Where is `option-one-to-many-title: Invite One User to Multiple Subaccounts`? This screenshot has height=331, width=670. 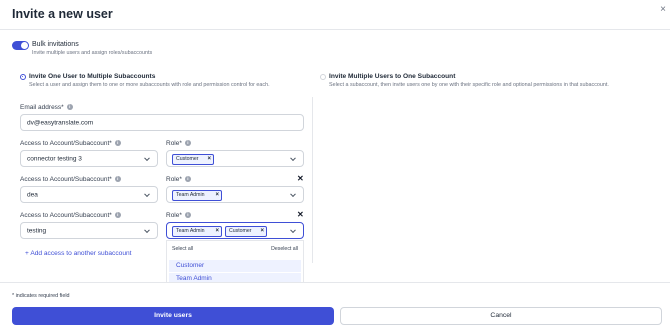
option-one-to-many-title: Invite One User to Multiple Subaccounts is located at coordinates (92, 76).